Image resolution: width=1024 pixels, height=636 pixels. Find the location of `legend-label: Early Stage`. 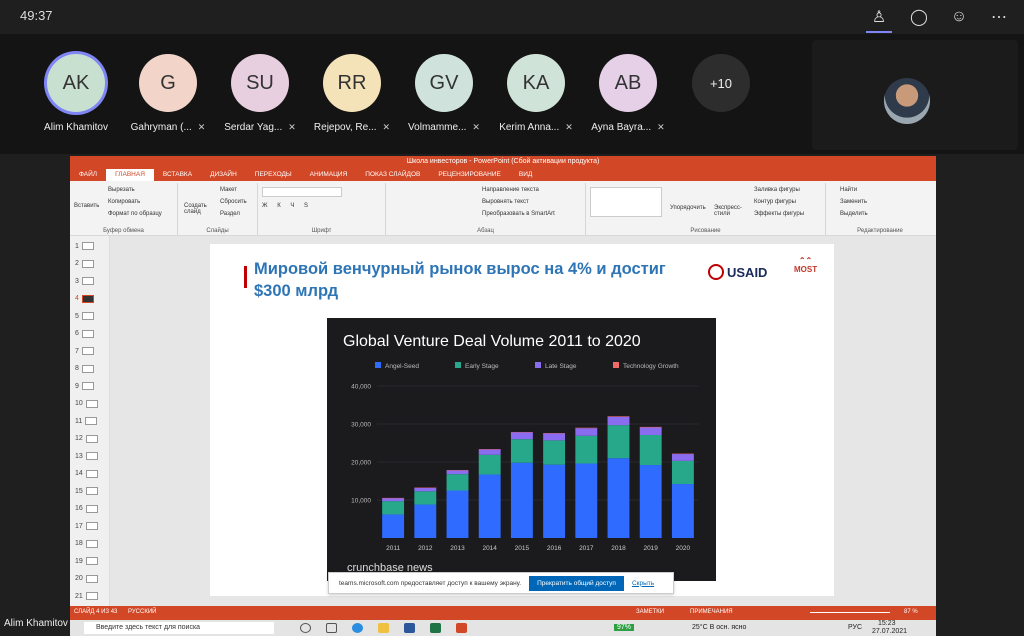

legend-label: Early Stage is located at coordinates (482, 366).